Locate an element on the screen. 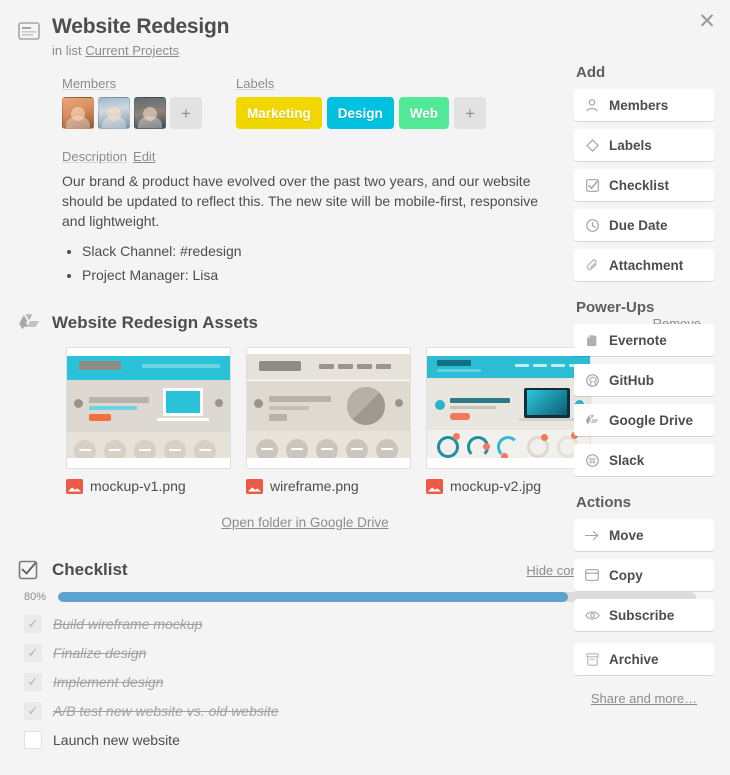 The height and width of the screenshot is (775, 730). breadcrumb: in list Current Projects is located at coordinates (140, 50).